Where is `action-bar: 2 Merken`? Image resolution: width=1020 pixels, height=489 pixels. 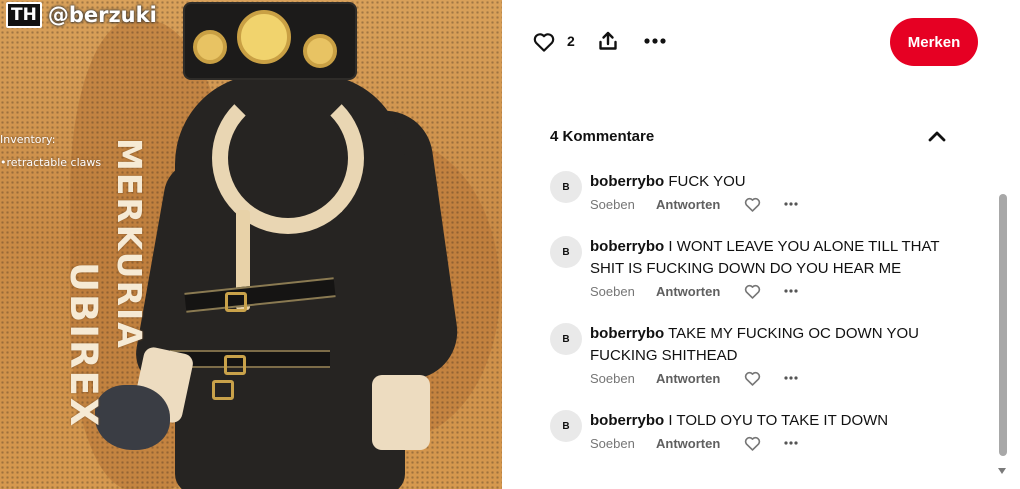 action-bar: 2 Merken is located at coordinates (761, 42).